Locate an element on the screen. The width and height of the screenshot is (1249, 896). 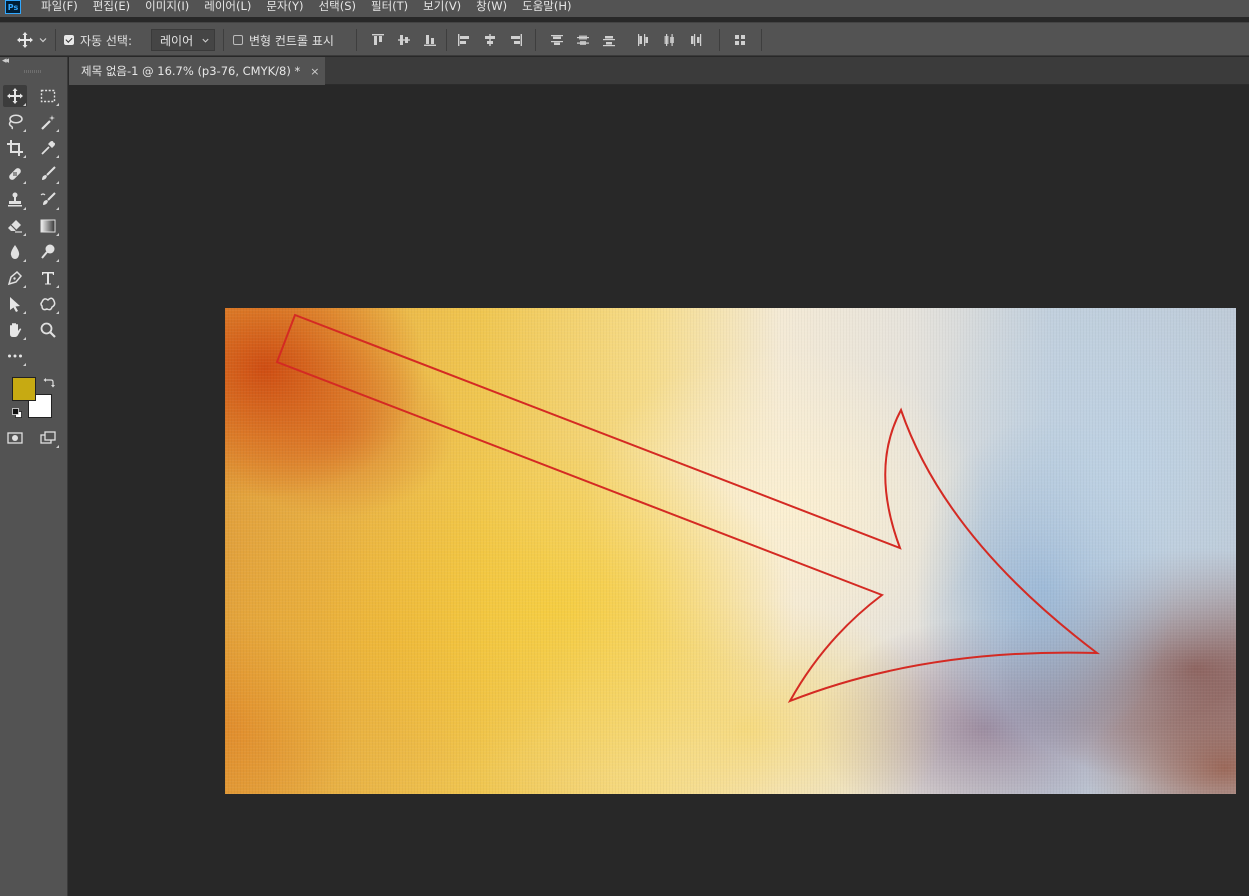
distribute-left-icon is located at coordinates (643, 40).